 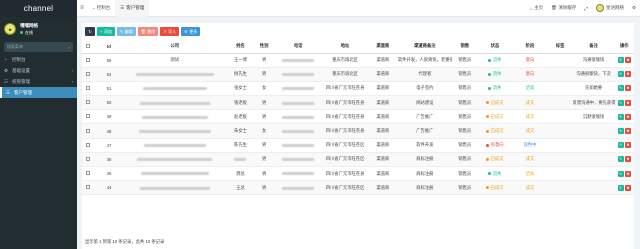 What do you see at coordinates (298, 47) in the screenshot?
I see `column-header: 电话` at bounding box center [298, 47].